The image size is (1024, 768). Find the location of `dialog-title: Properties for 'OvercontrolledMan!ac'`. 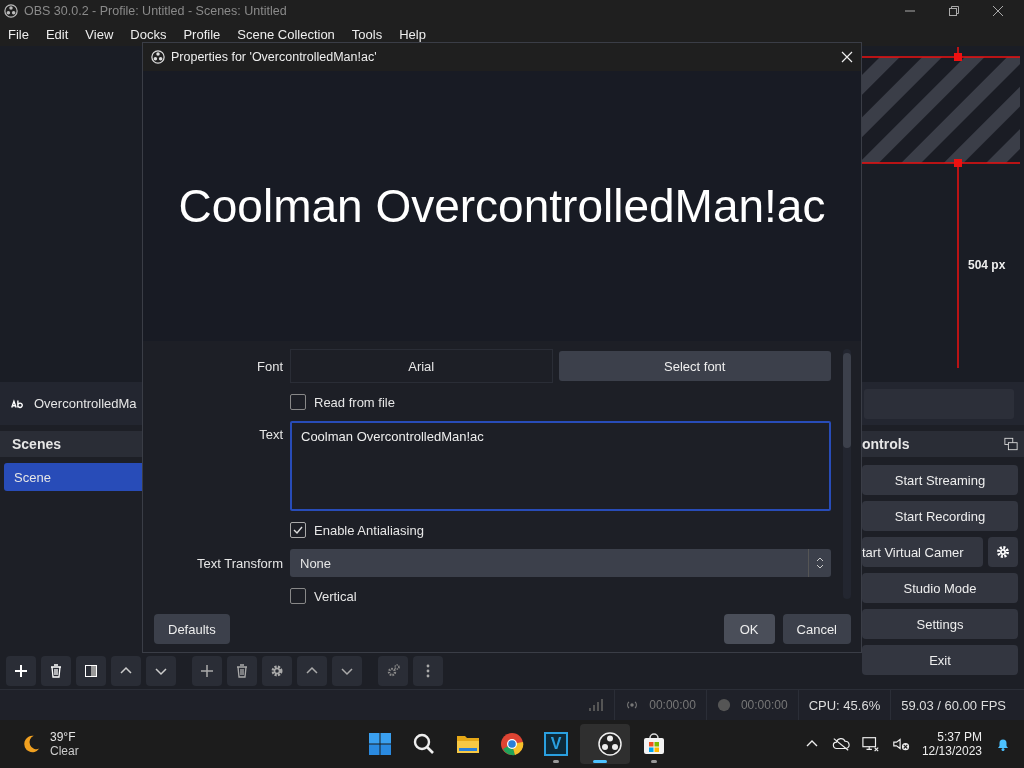

dialog-title: Properties for 'OvercontrolledMan!ac' is located at coordinates (274, 57).